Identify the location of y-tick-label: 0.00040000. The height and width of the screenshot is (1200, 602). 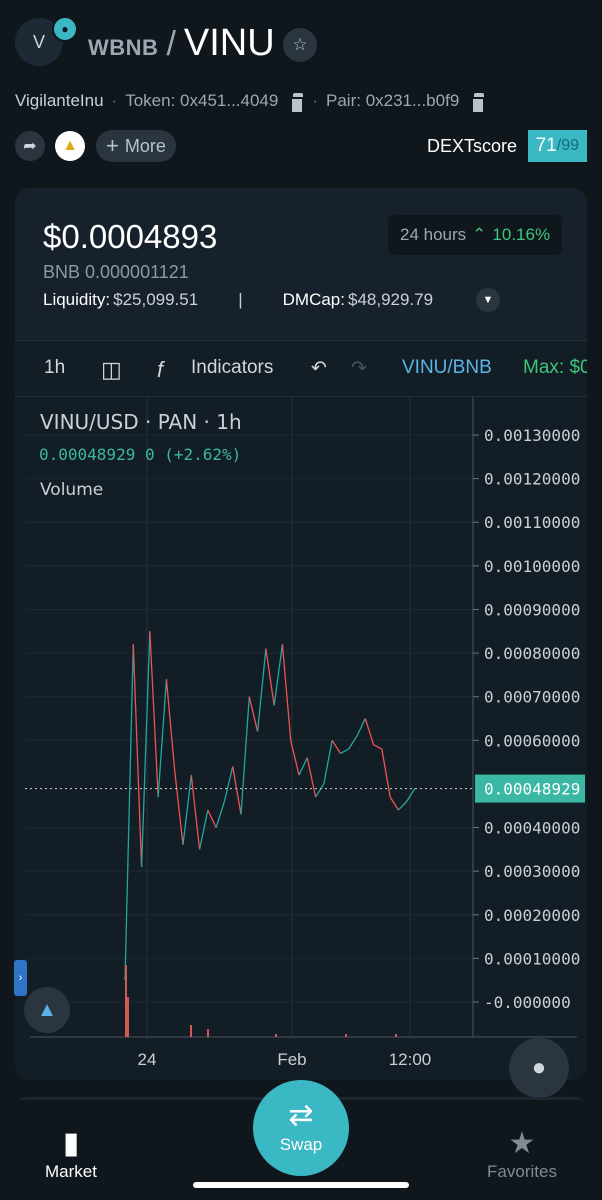
(532, 828).